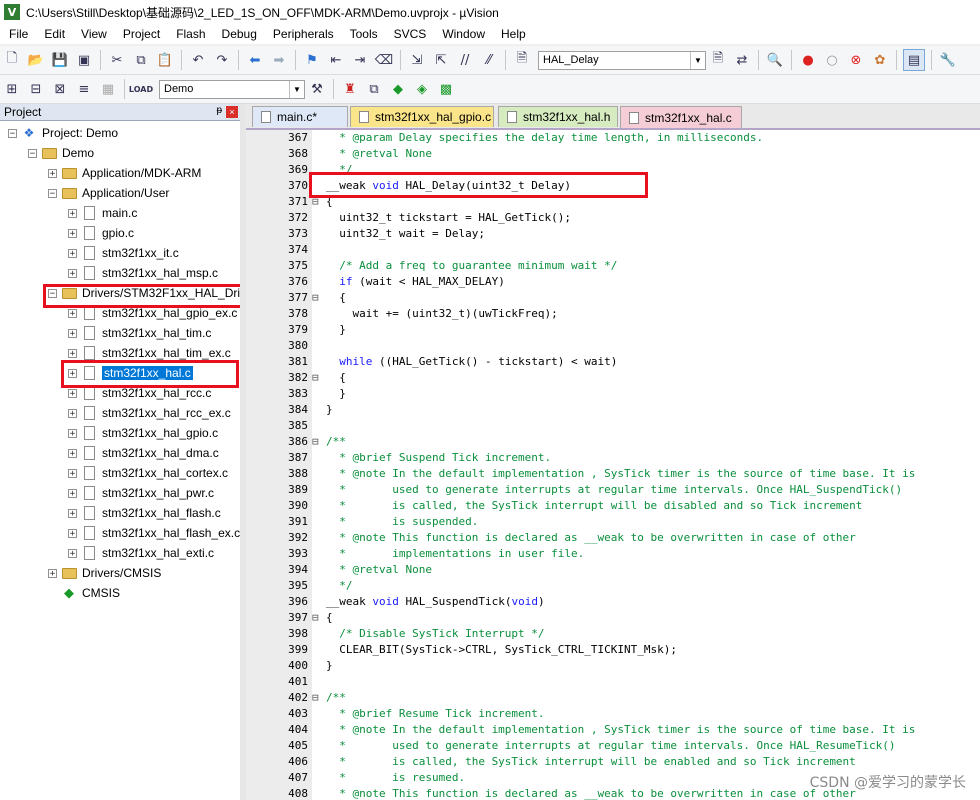 The width and height of the screenshot is (980, 800). I want to click on menu-help: Help, so click(512, 34).